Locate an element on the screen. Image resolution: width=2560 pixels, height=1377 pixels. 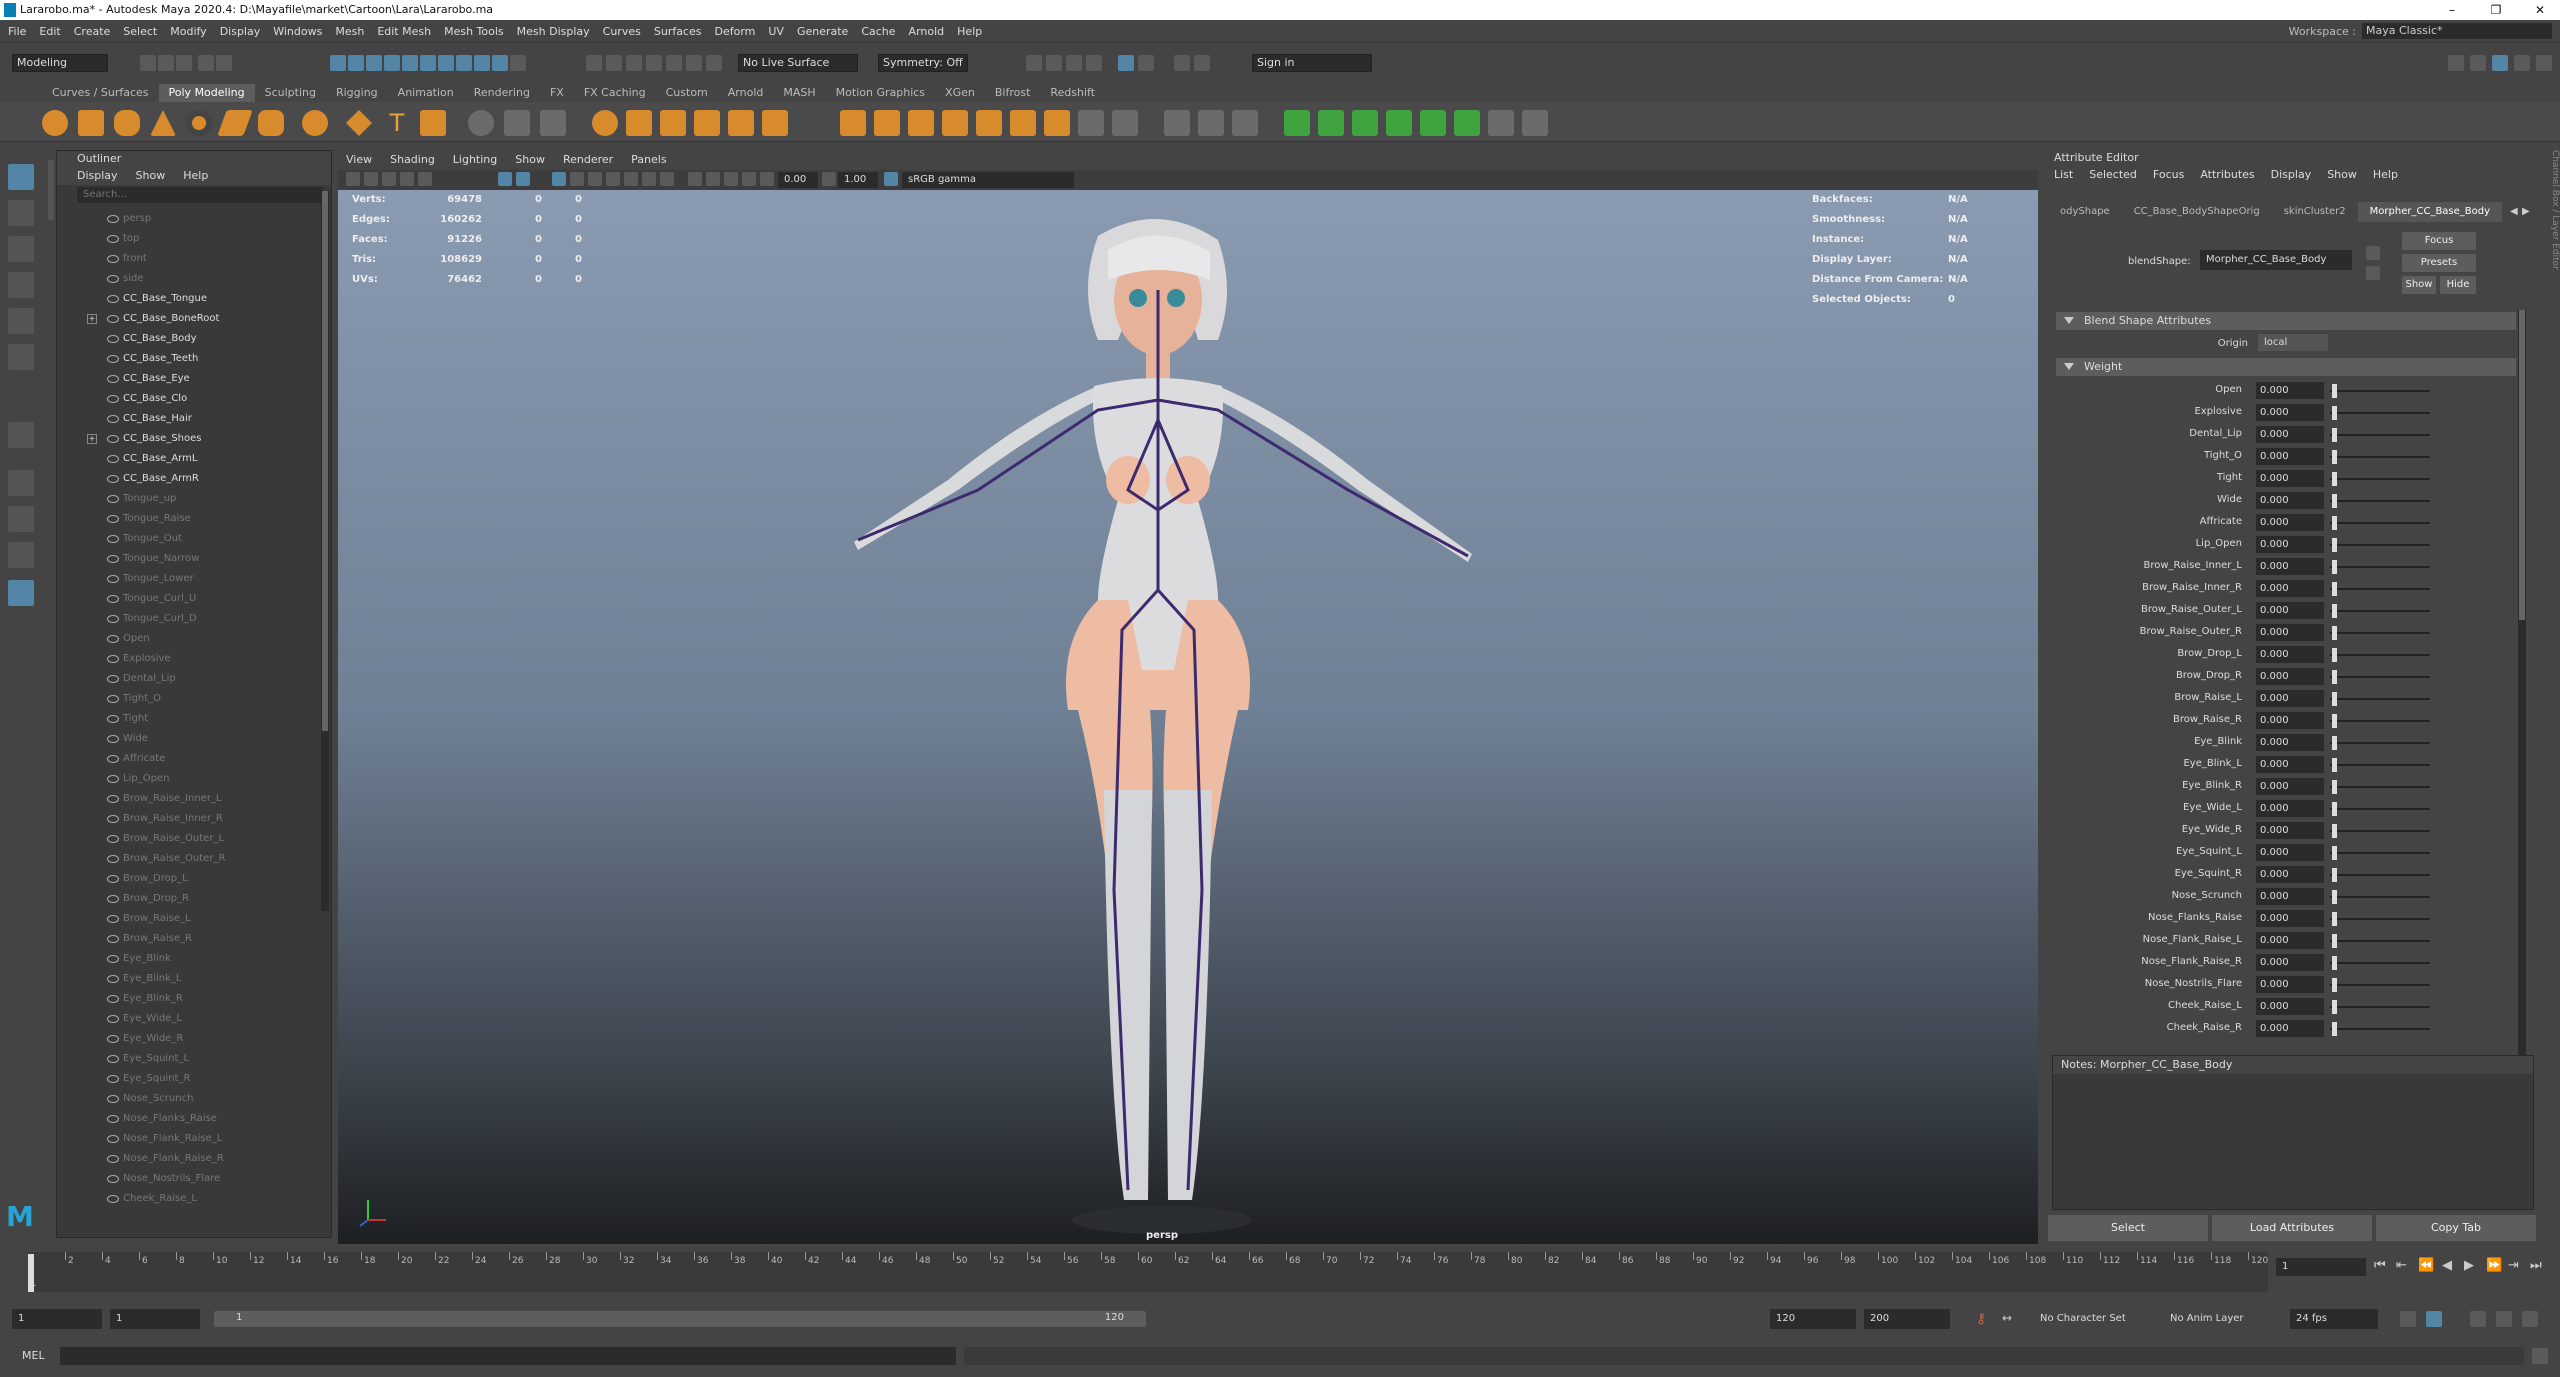
paint-select-icon is located at coordinates (21, 249).